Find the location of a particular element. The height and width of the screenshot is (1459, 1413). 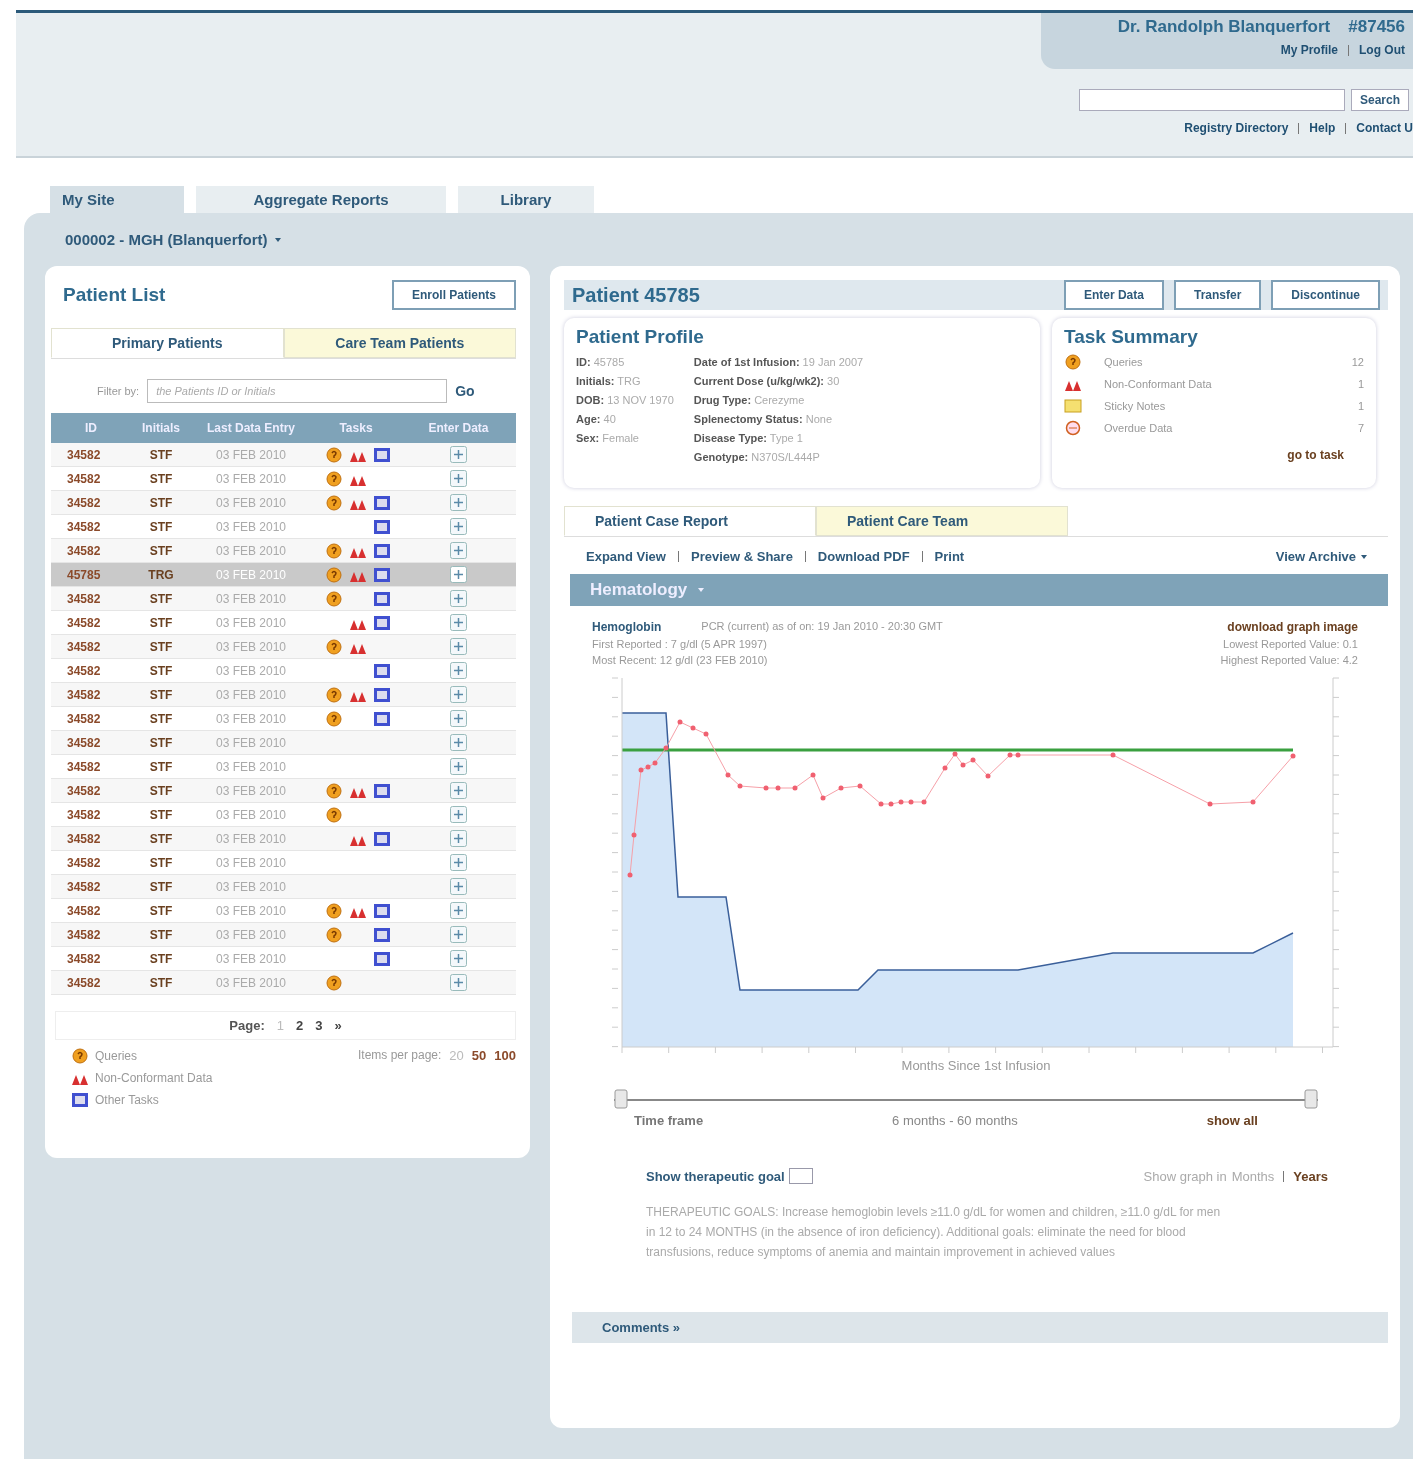

card-title: Task Summary is located at coordinates (1131, 337).